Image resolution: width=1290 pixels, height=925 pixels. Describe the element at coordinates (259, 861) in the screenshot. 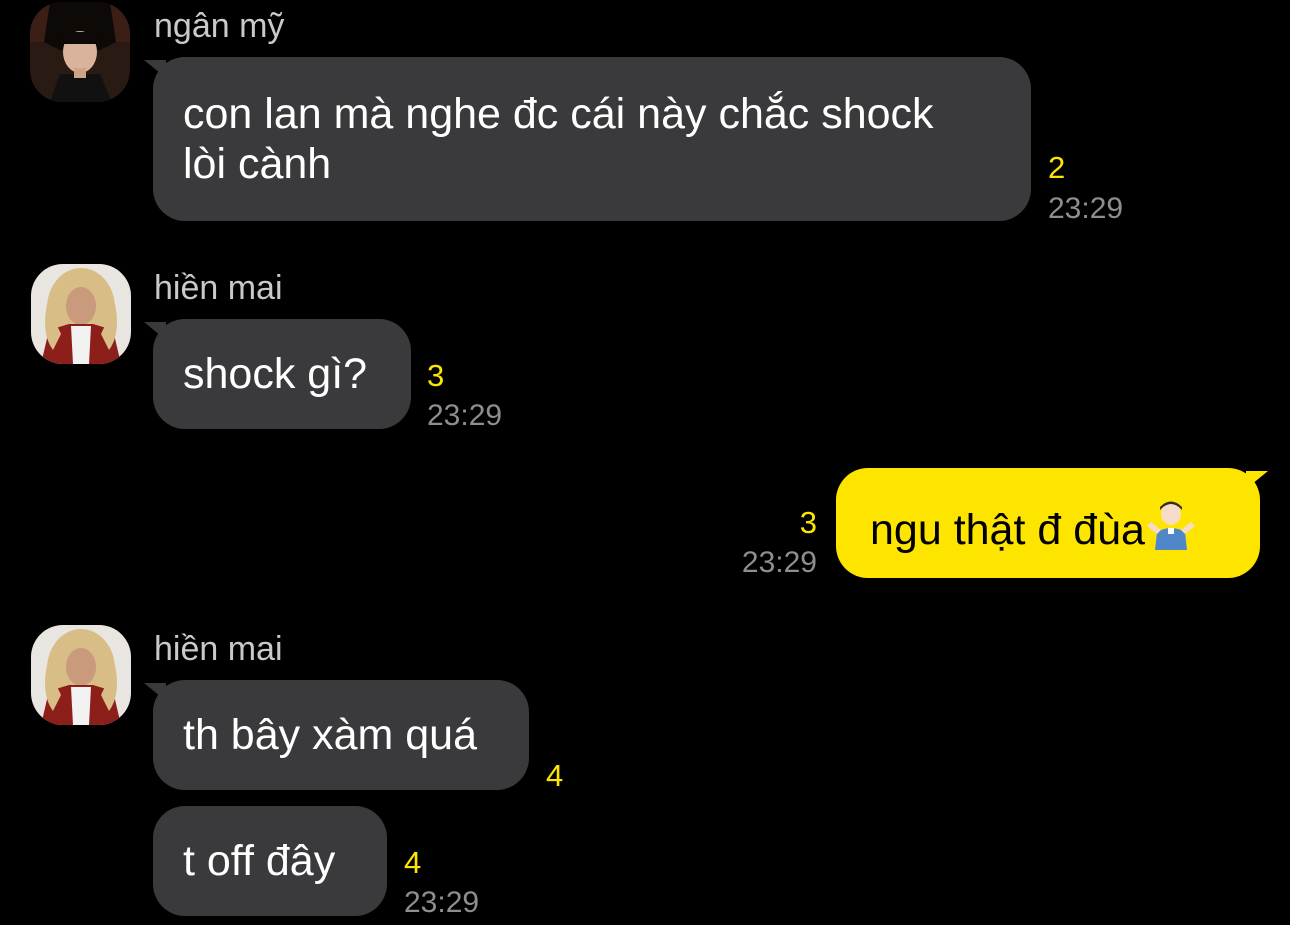

I see `message-text: t off đây` at that location.